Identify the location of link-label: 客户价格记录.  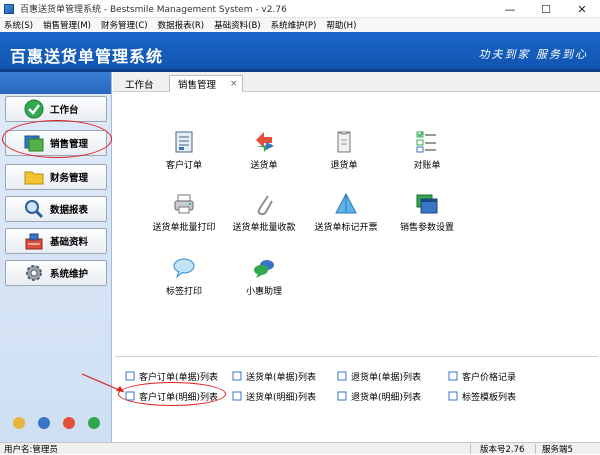
(489, 377).